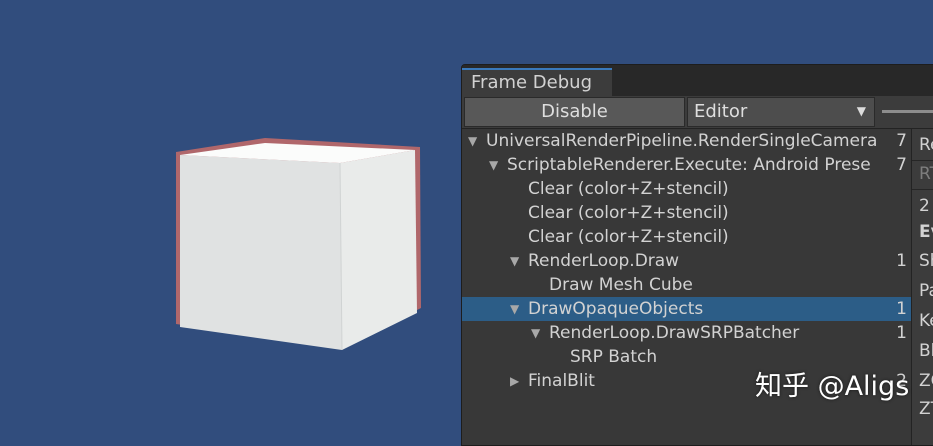 This screenshot has height=446, width=933. What do you see at coordinates (686, 357) in the screenshot?
I see `tree-row: SRP Batch` at bounding box center [686, 357].